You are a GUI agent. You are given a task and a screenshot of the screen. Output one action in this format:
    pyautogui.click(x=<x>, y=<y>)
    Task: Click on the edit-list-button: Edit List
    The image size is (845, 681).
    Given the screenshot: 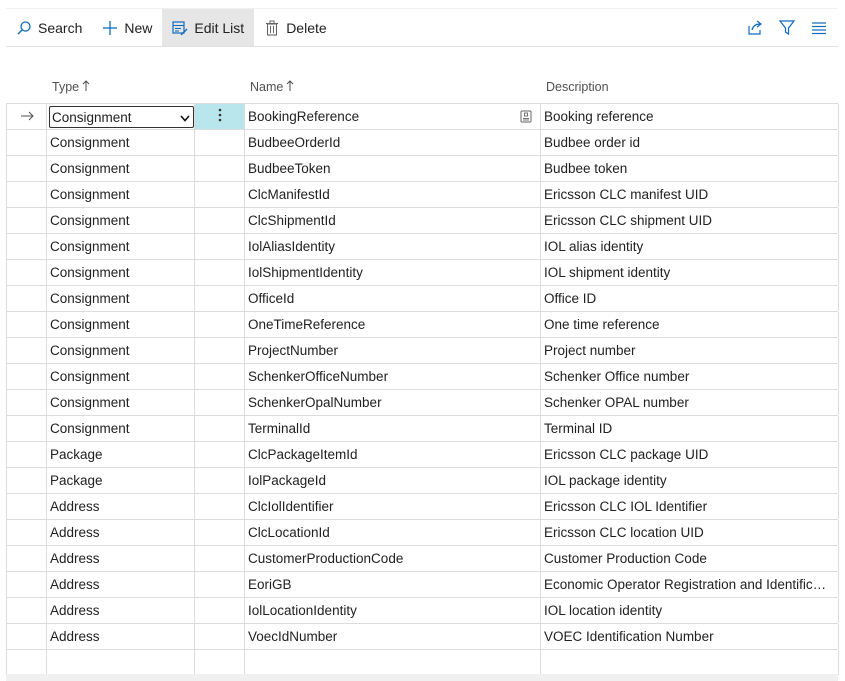 What is the action you would take?
    pyautogui.click(x=208, y=27)
    